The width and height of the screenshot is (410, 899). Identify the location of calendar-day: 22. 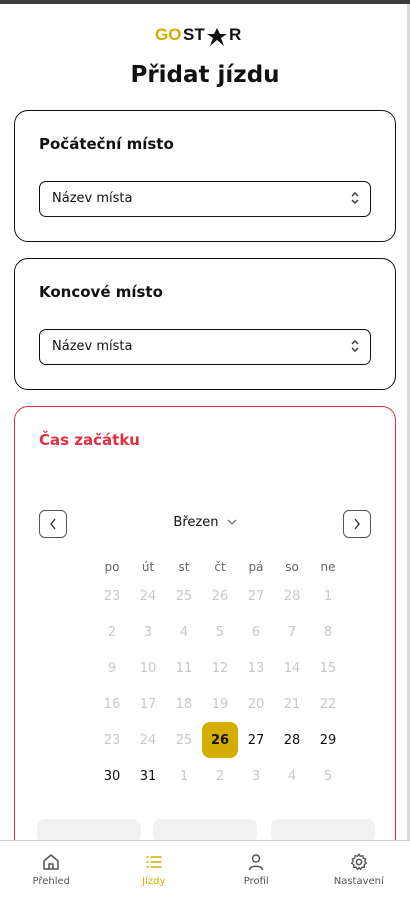
(328, 704).